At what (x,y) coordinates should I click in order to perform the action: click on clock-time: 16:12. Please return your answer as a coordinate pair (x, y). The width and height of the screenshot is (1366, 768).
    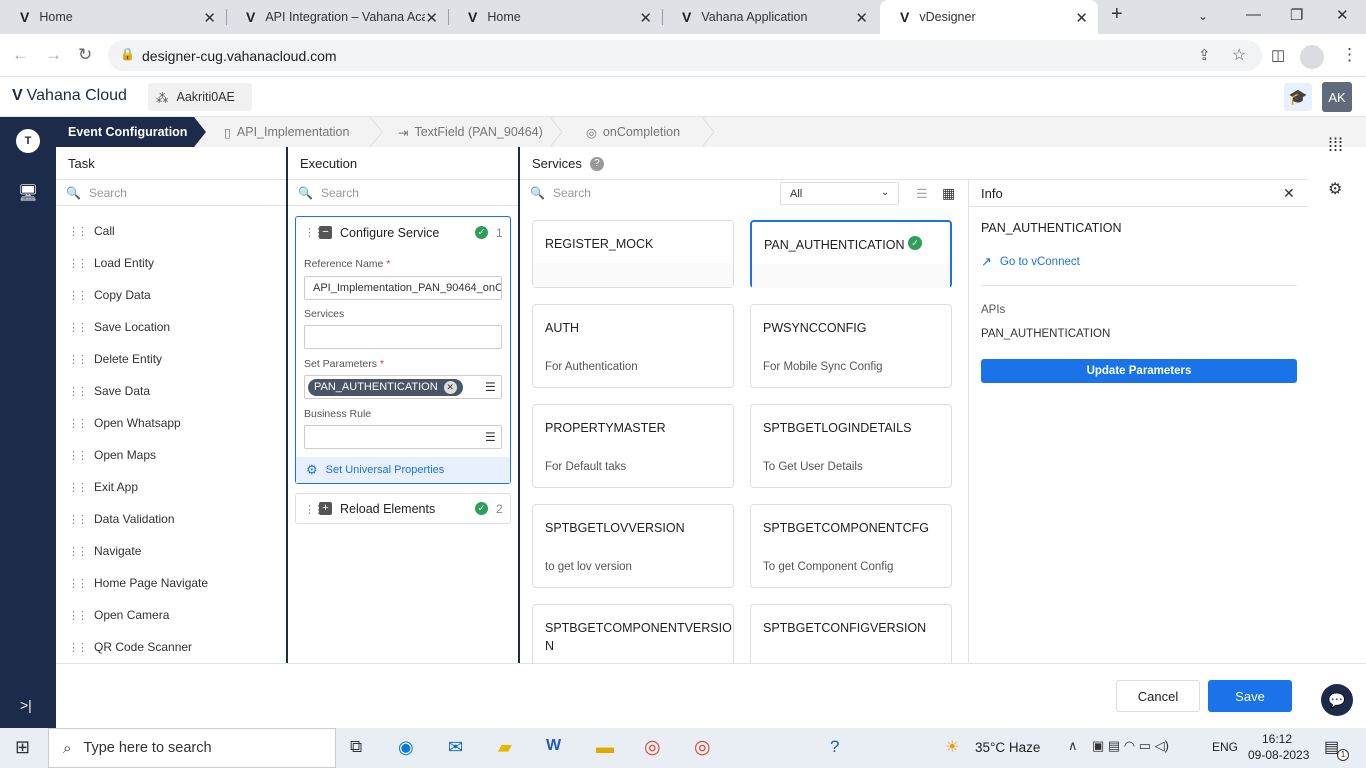
    Looking at the image, I should click on (1277, 739).